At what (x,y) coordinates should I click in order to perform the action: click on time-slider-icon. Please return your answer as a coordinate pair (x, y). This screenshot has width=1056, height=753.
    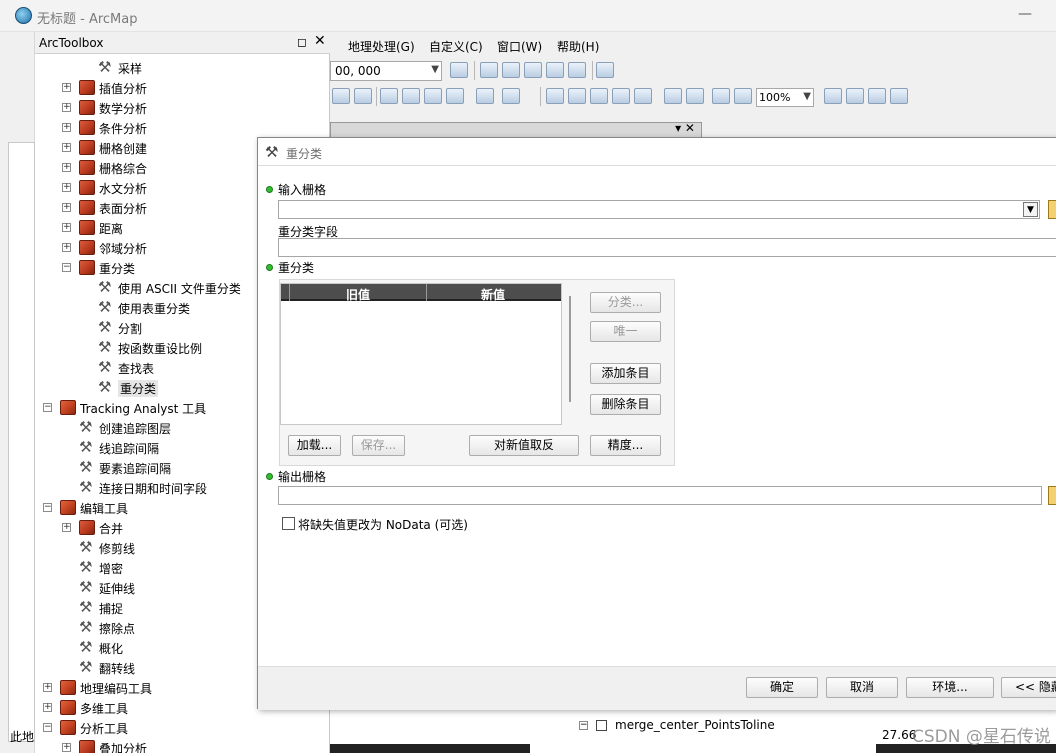
    Looking at the image, I should click on (485, 96).